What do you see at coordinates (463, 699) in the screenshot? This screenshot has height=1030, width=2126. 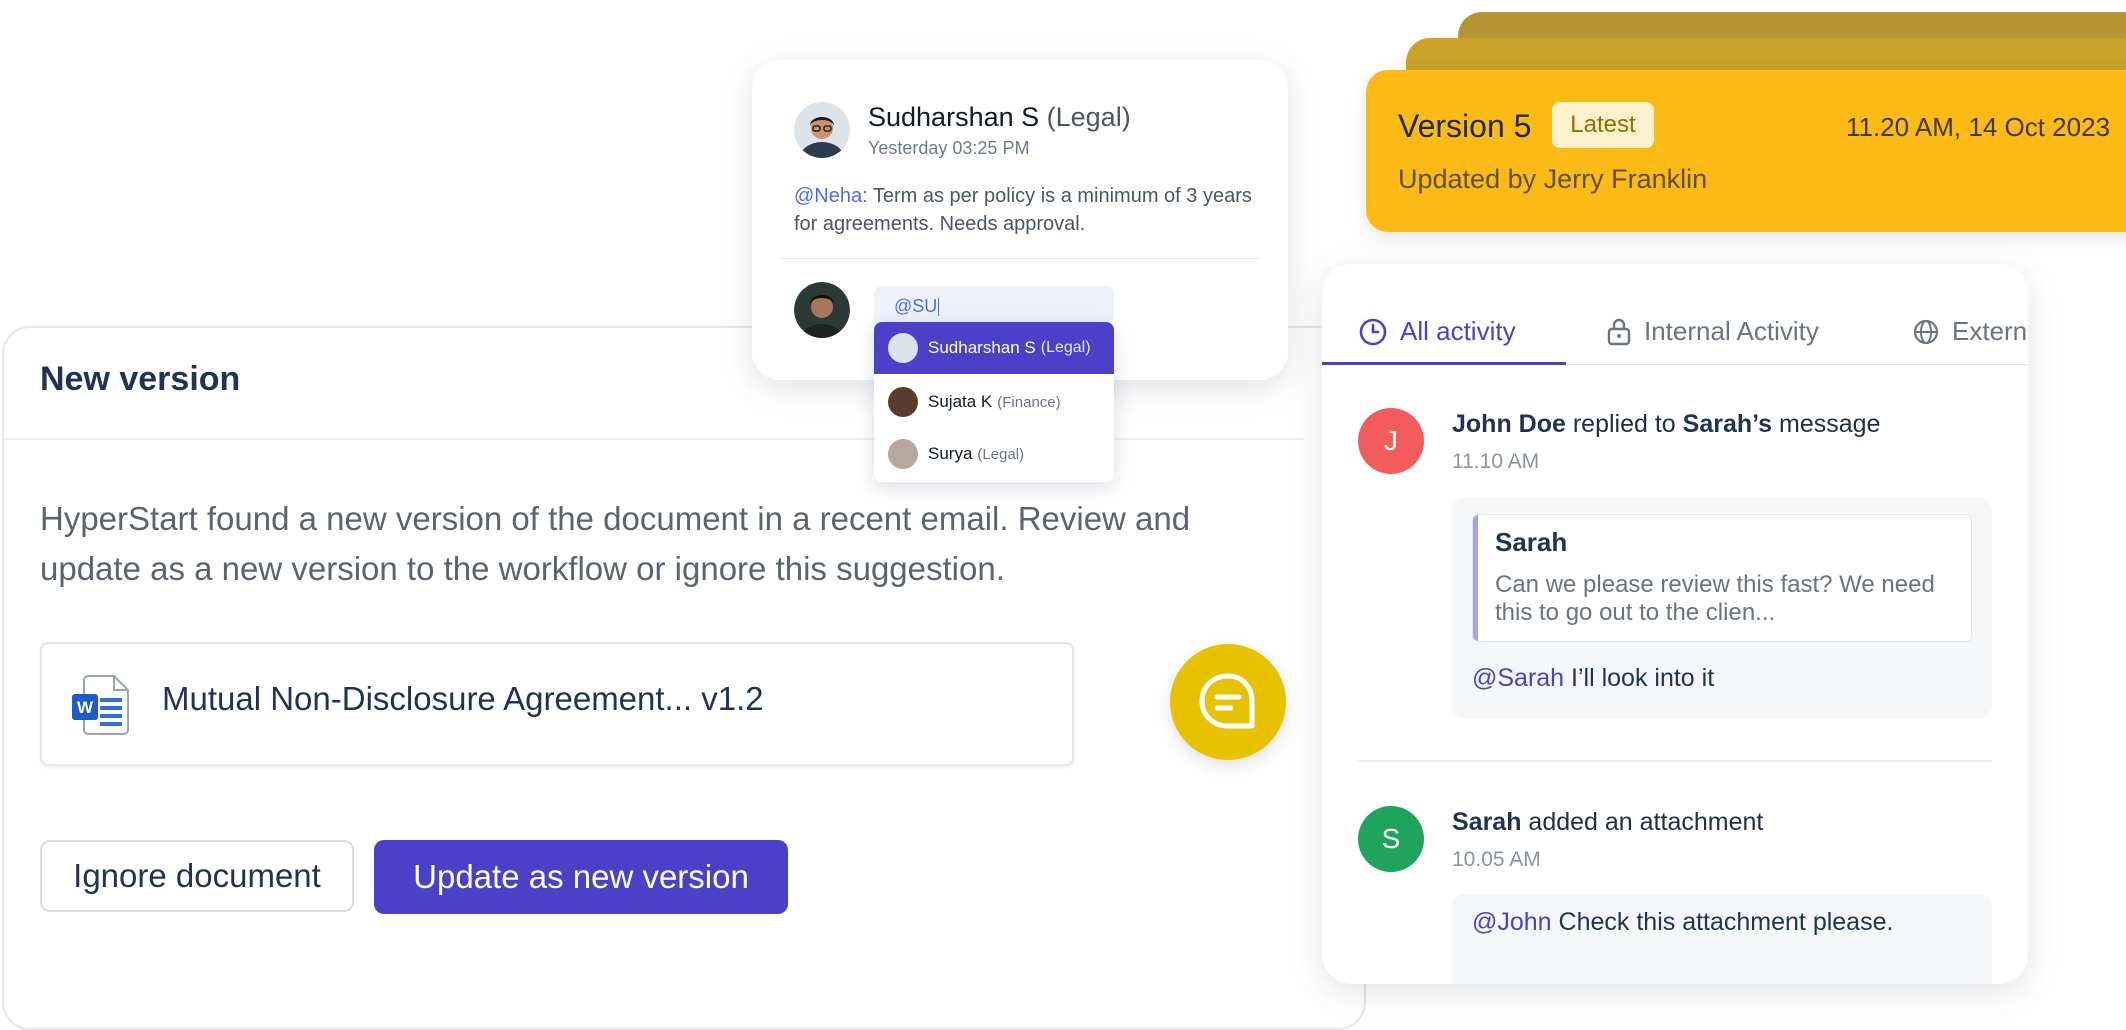 I see `document-name: Mutual Non-Disclosure Agreement... v1.2` at bounding box center [463, 699].